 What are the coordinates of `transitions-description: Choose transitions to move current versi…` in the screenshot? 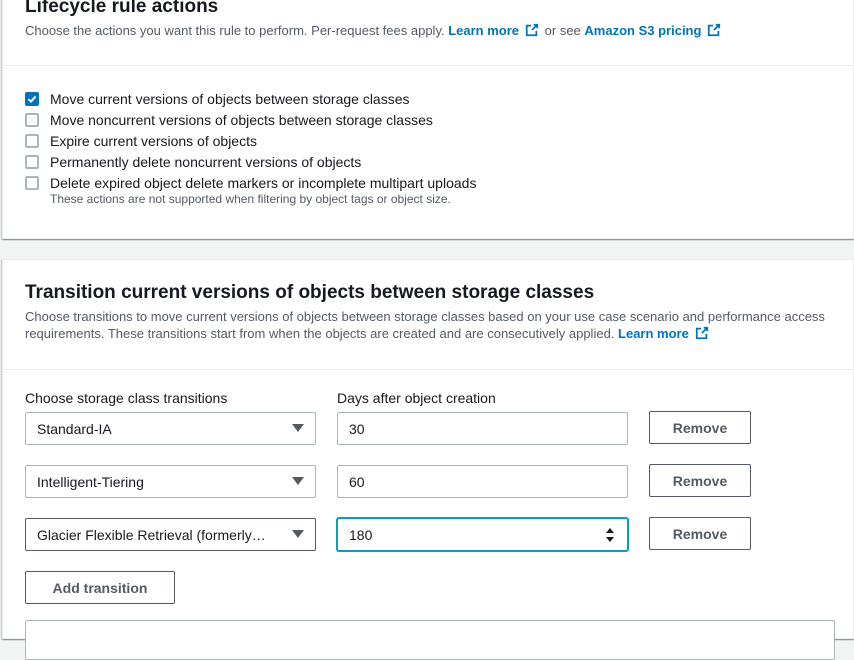 It's located at (428, 325).